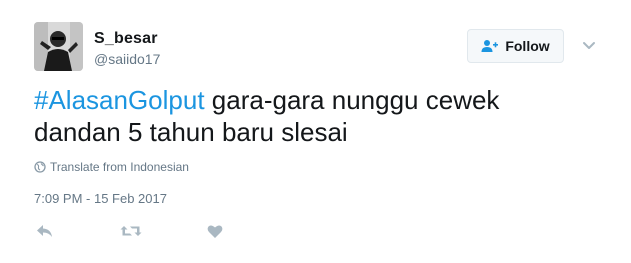 This screenshot has height=263, width=631. I want to click on tweet-menu-button, so click(589, 46).